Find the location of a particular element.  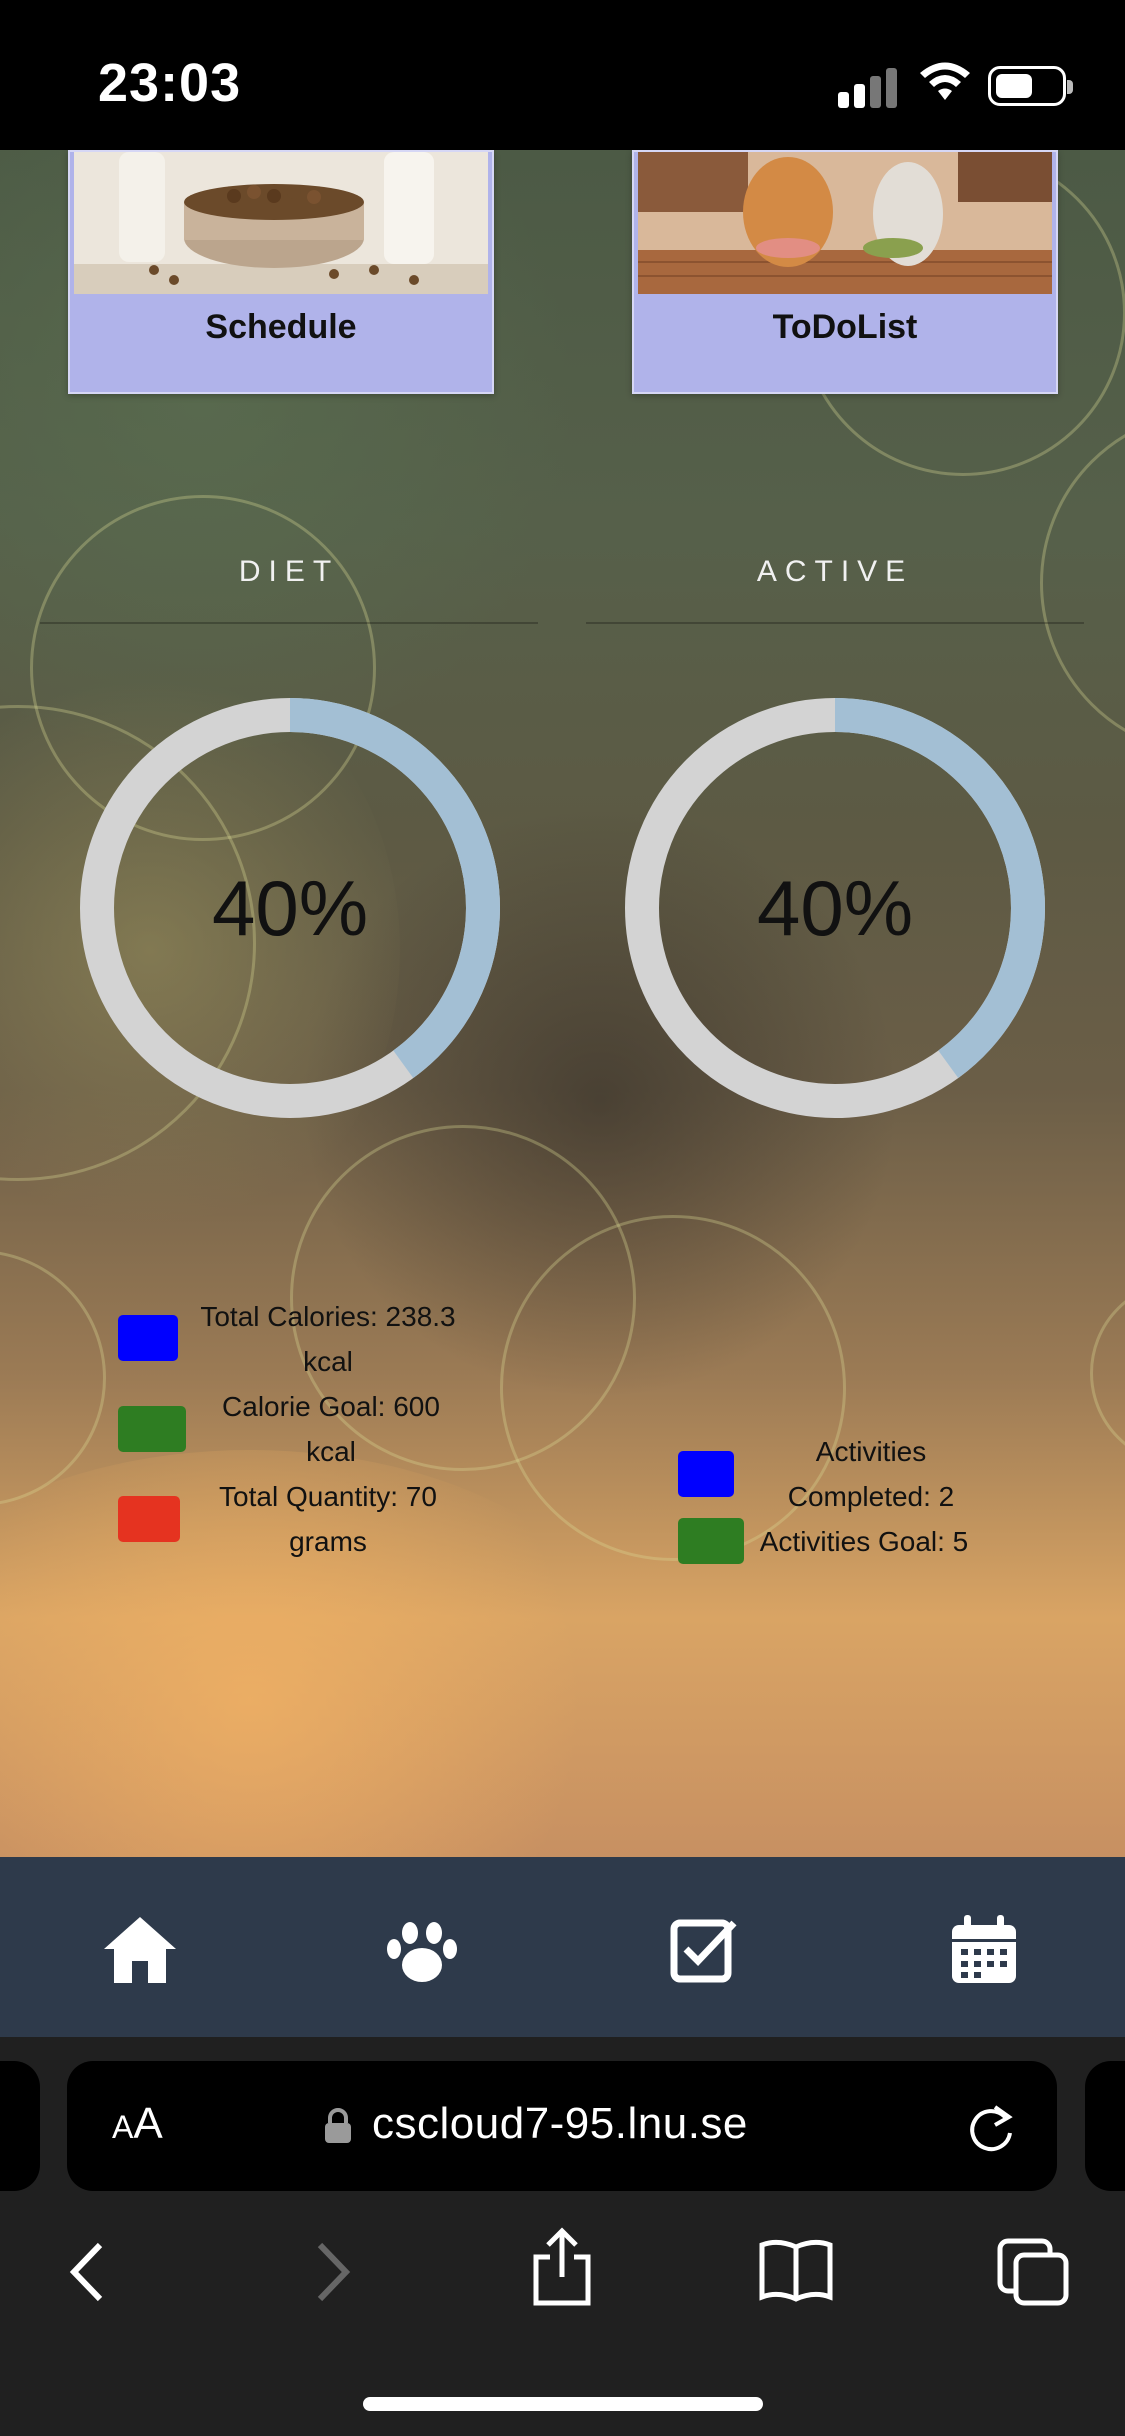

diet-divider is located at coordinates (289, 623).